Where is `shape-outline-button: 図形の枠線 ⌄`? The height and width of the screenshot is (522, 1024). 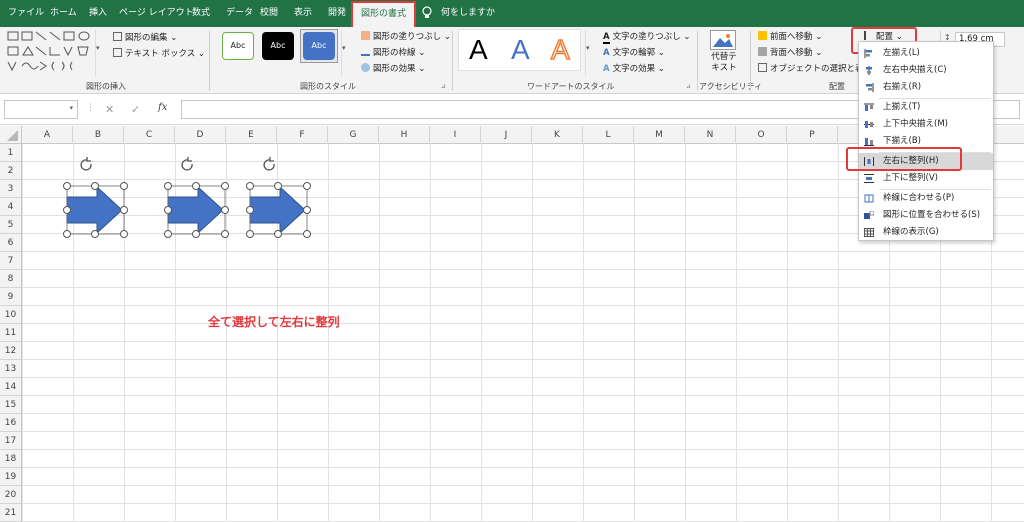
shape-outline-button: 図形の枠線 ⌄ is located at coordinates (393, 52).